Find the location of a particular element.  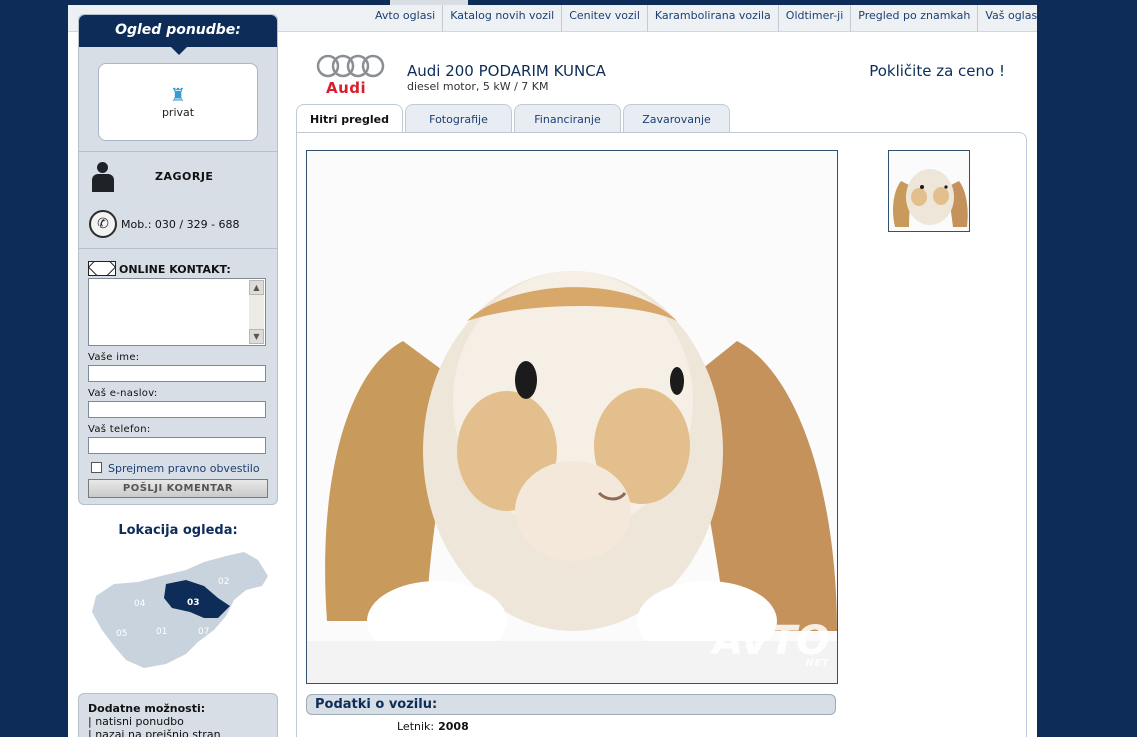

sidebar-heading: Ogled ponudbe: is located at coordinates (178, 35).